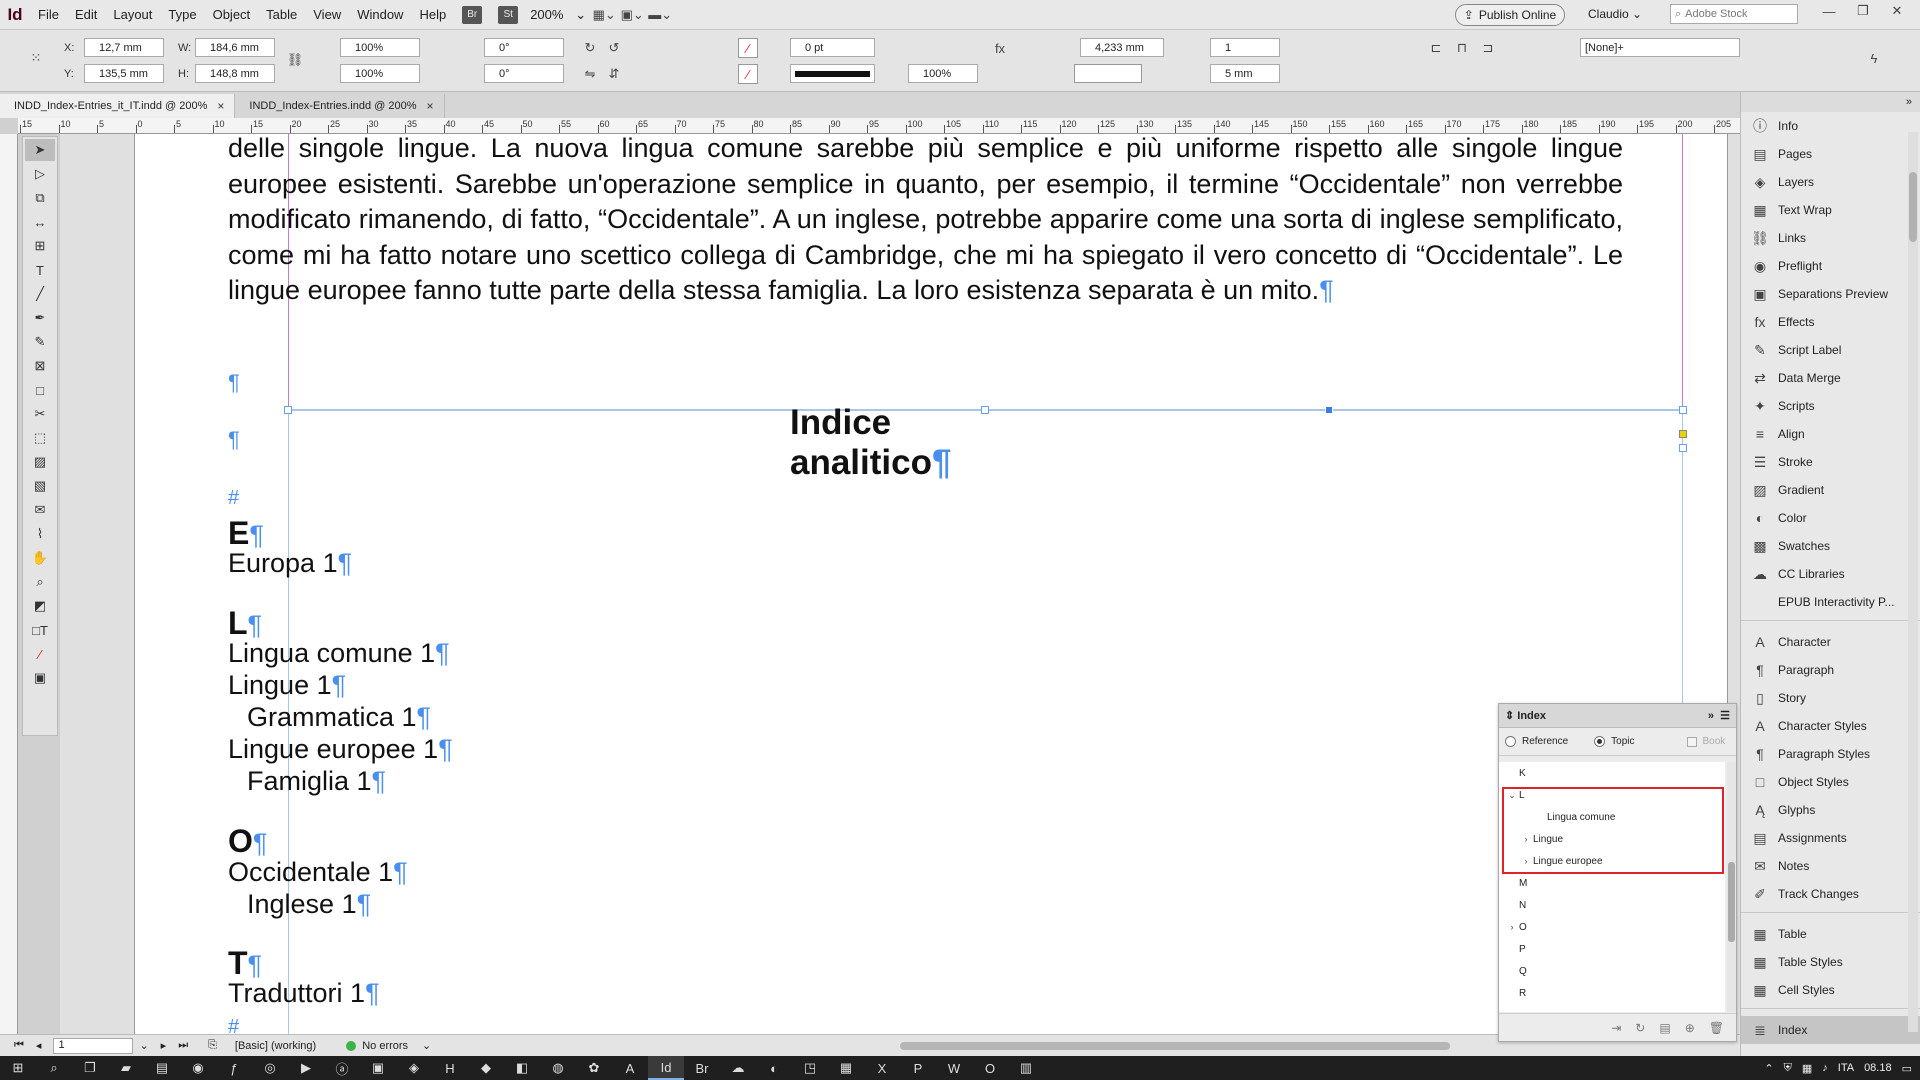 The height and width of the screenshot is (1080, 1920). What do you see at coordinates (86, 14) in the screenshot?
I see `menu-edit: Edit` at bounding box center [86, 14].